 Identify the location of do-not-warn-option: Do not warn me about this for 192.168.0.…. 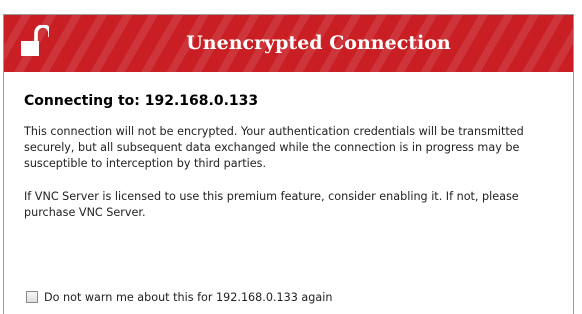
(179, 297).